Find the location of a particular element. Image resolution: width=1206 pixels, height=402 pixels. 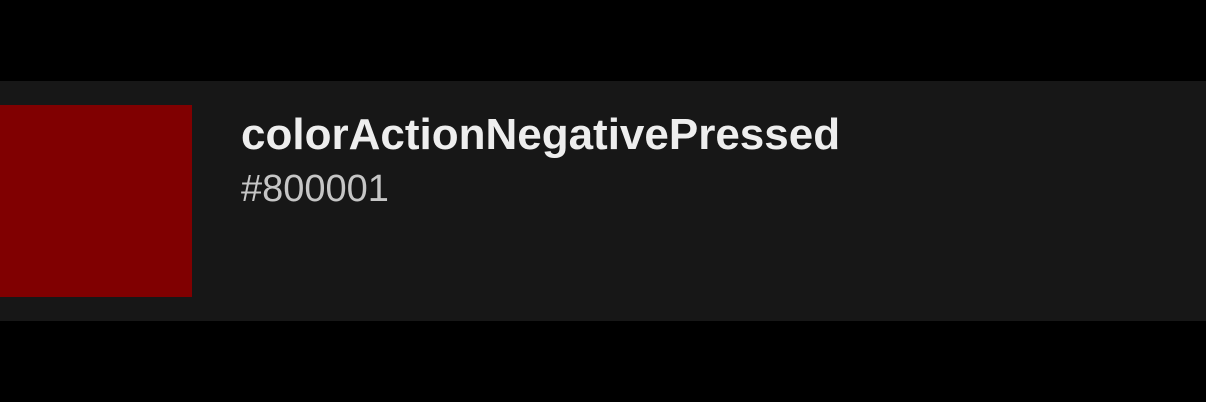

token-name: colorActionNegativePressed is located at coordinates (541, 134).